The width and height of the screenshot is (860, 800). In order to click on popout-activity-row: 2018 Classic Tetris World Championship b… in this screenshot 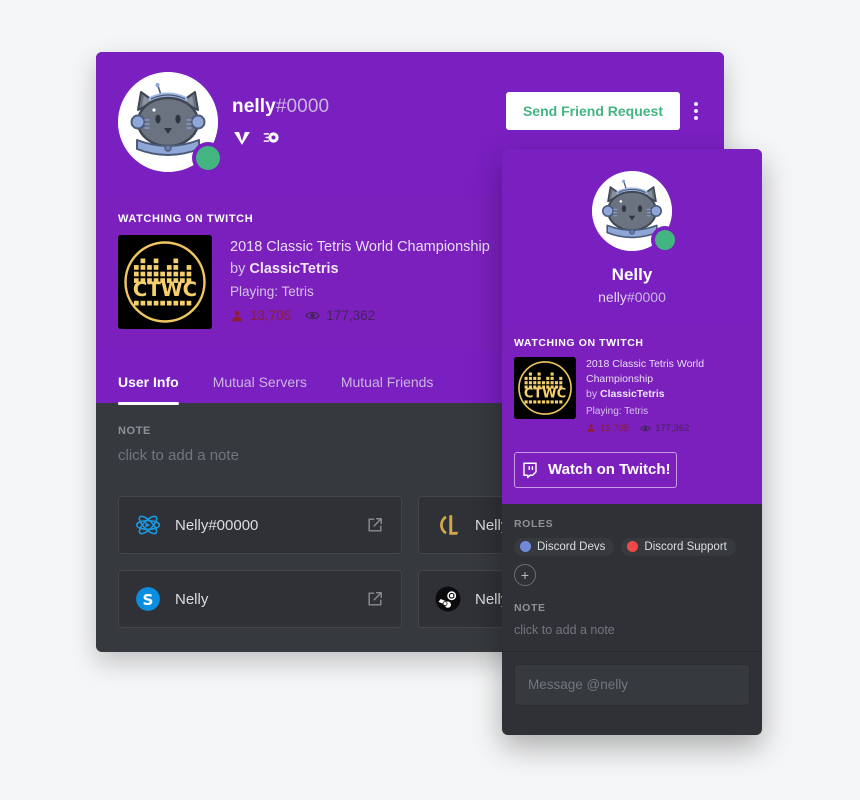, I will do `click(632, 395)`.